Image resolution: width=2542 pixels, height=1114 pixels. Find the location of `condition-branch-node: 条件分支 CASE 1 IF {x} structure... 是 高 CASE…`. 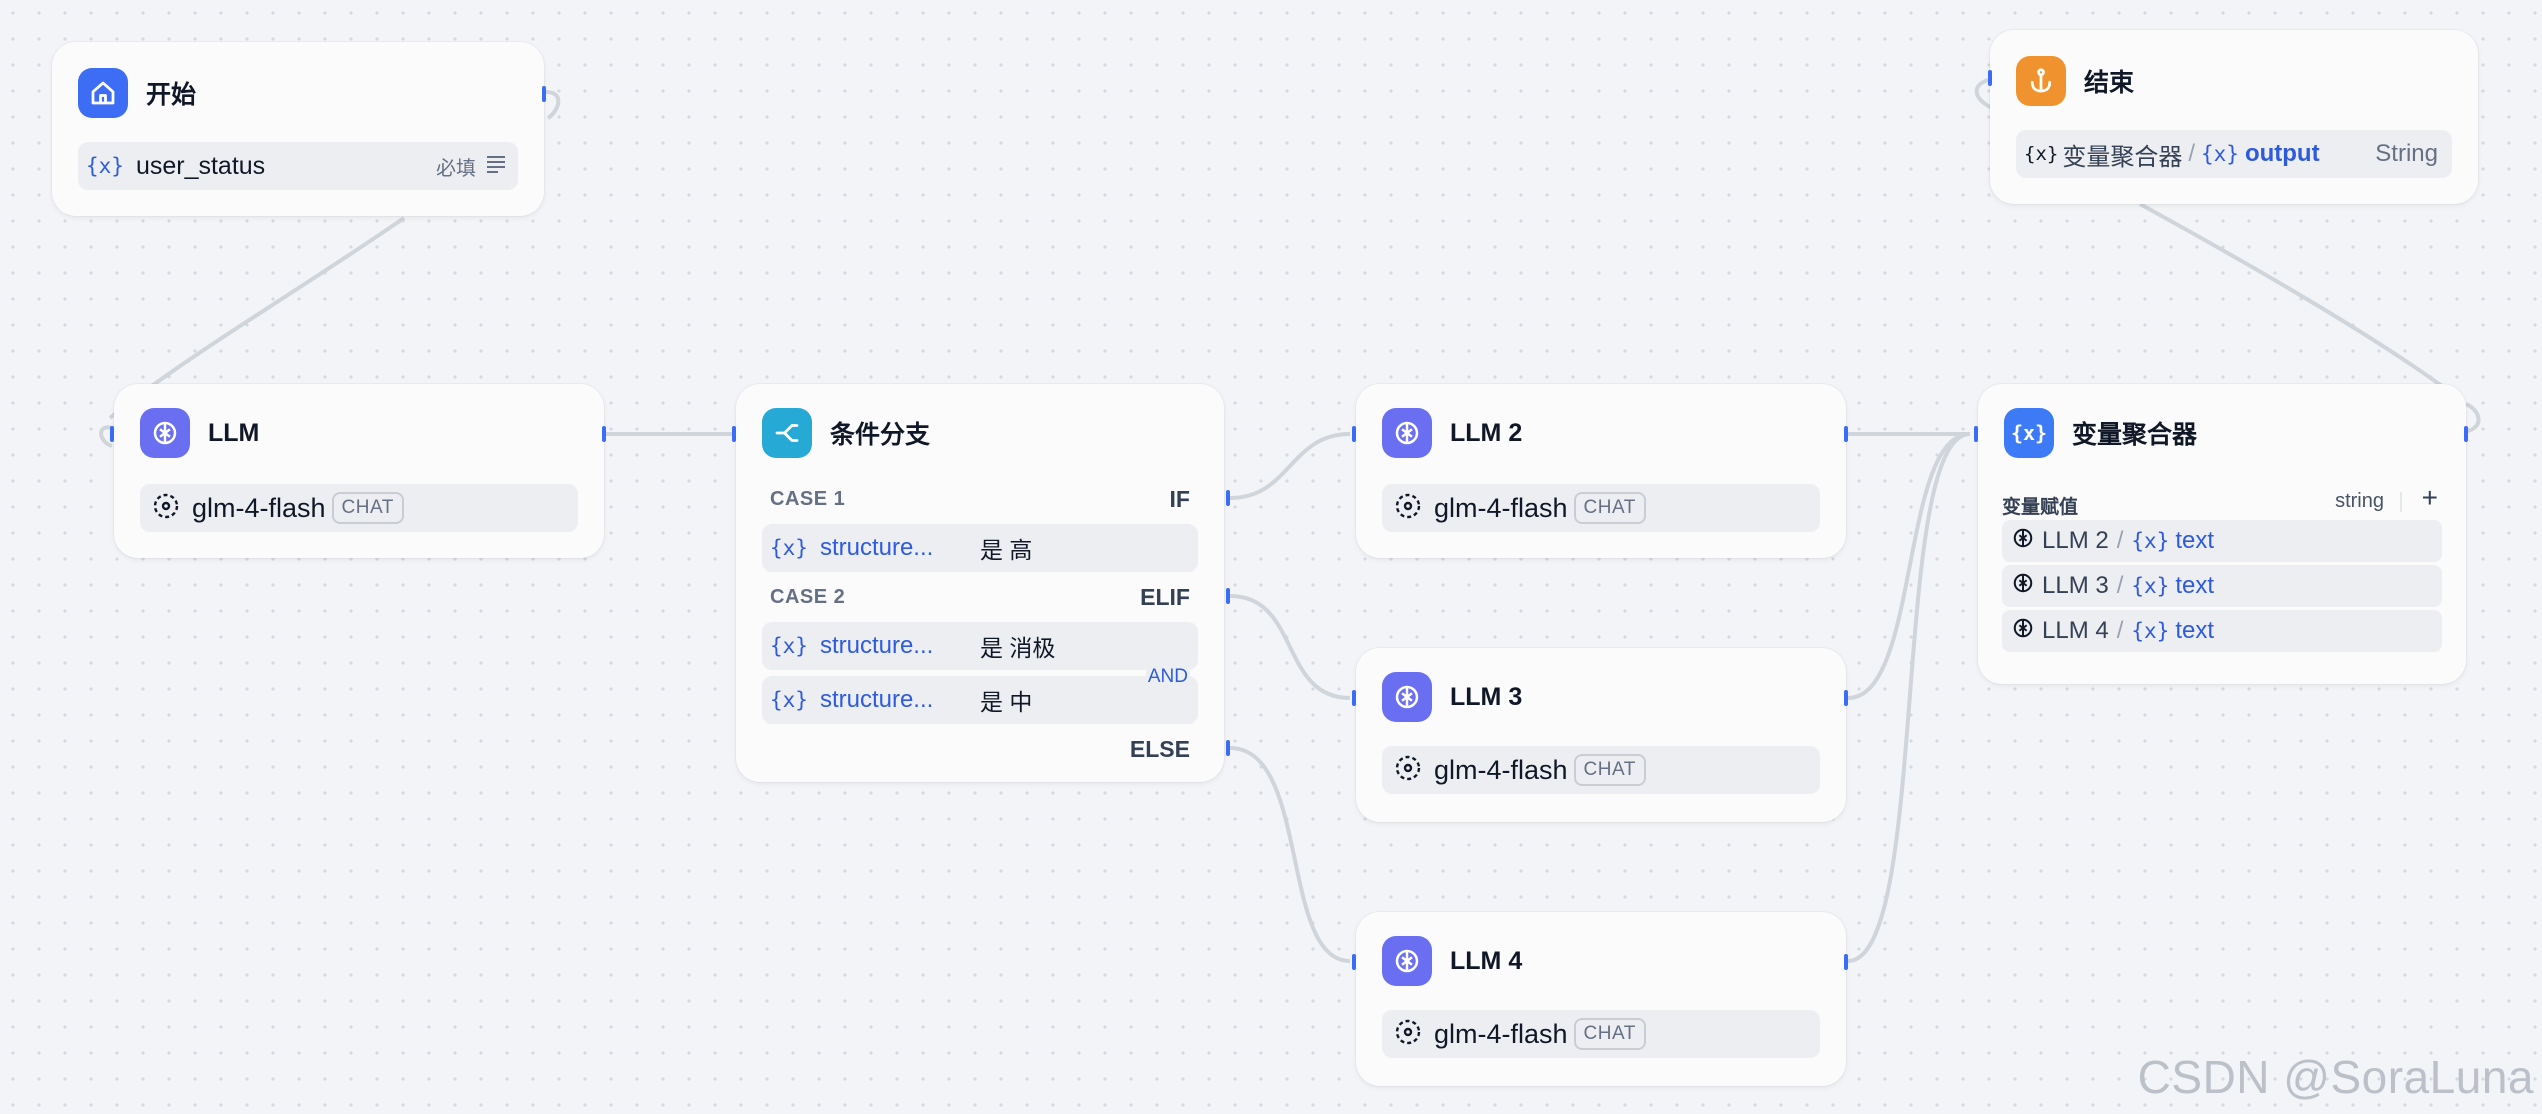

condition-branch-node: 条件分支 CASE 1 IF {x} structure... 是 高 CASE… is located at coordinates (981, 583).